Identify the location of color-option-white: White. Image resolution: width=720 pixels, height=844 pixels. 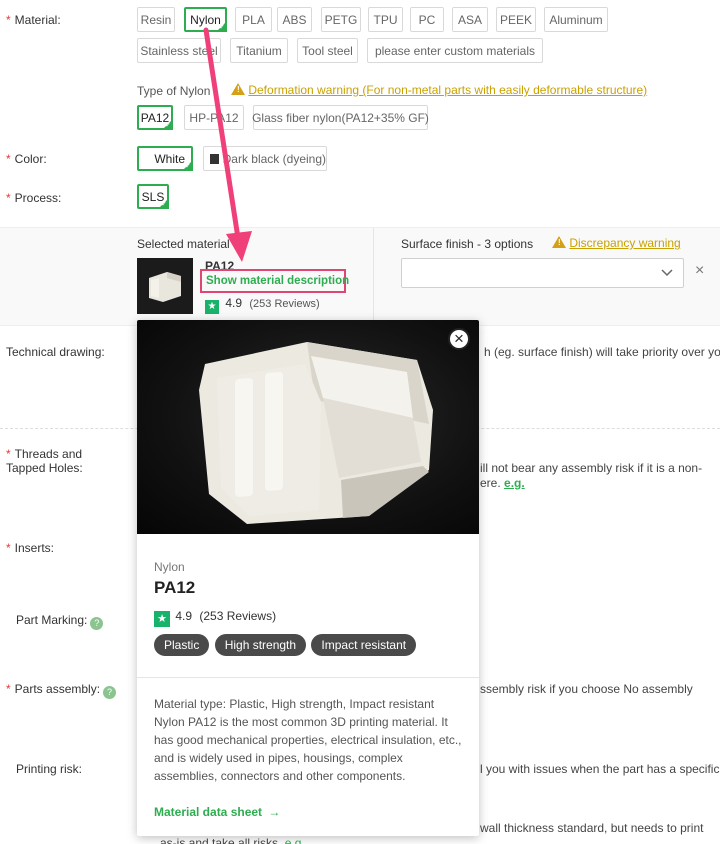
(165, 158).